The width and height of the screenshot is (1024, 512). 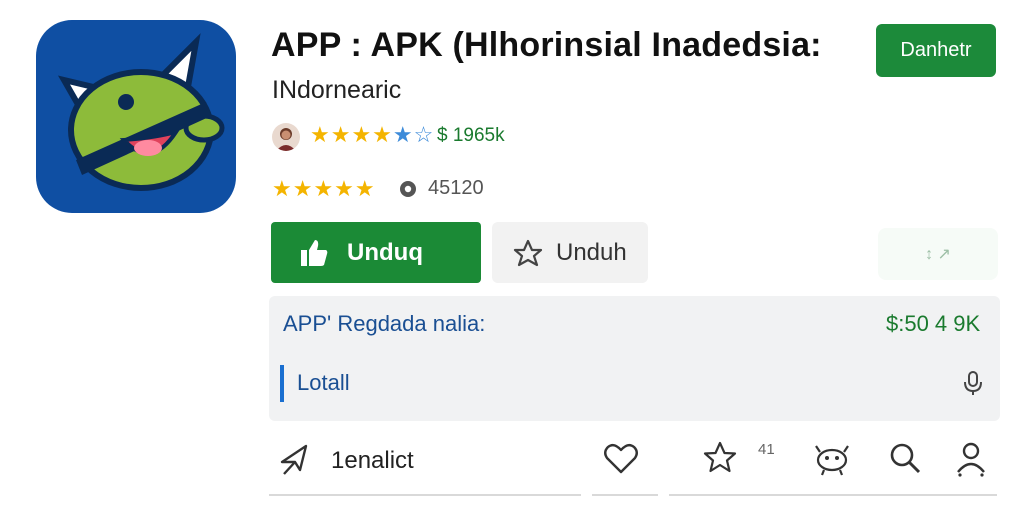 I want to click on star-icon: ★☆, so click(x=413, y=134).